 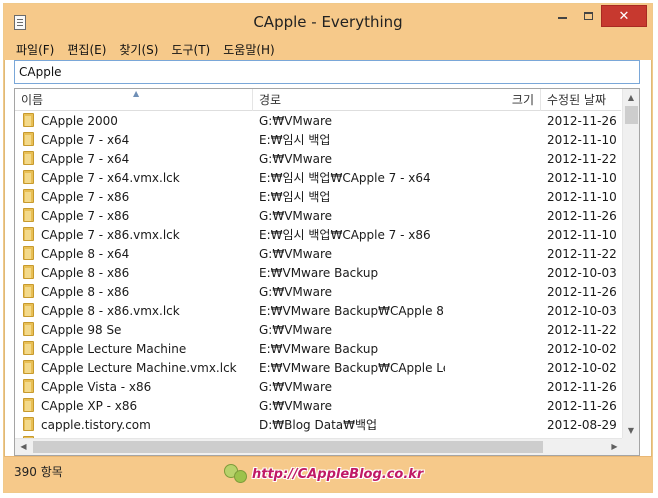 What do you see at coordinates (139, 254) in the screenshot?
I see `name-cell: CApple 8 - x64` at bounding box center [139, 254].